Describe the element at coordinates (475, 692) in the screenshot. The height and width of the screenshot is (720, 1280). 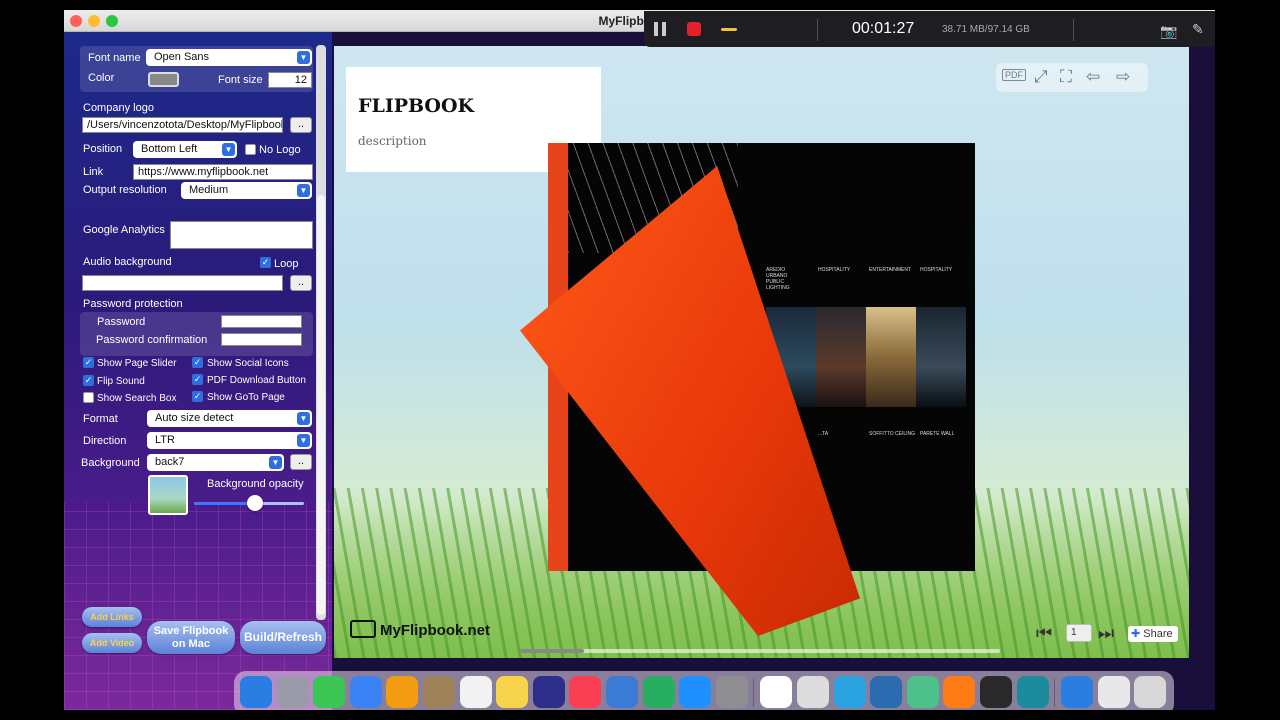
I see `reminders-icon` at that location.